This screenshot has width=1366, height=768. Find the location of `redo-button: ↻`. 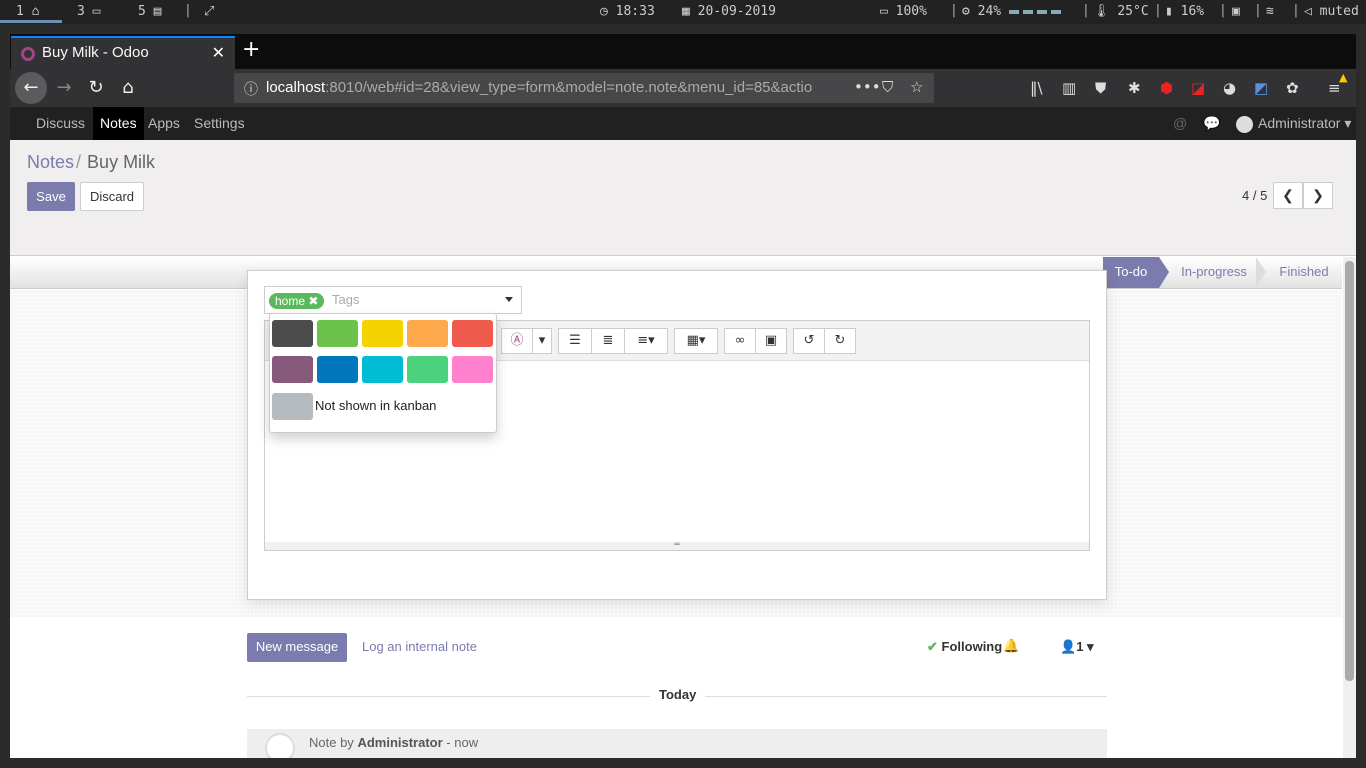

redo-button: ↻ is located at coordinates (840, 341).